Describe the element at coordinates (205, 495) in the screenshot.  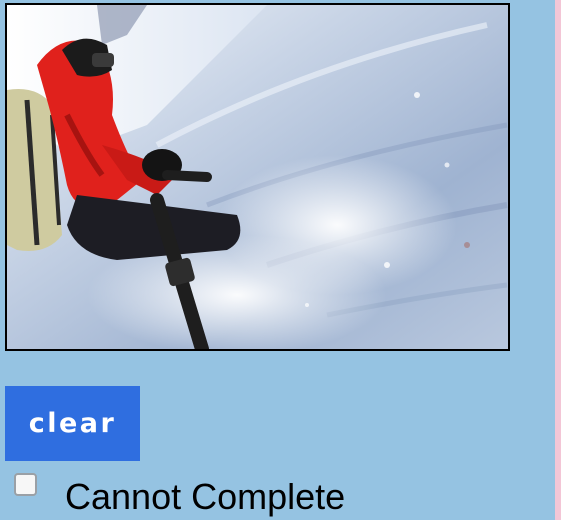
I see `cannot-complete-label: Cannot Complete` at that location.